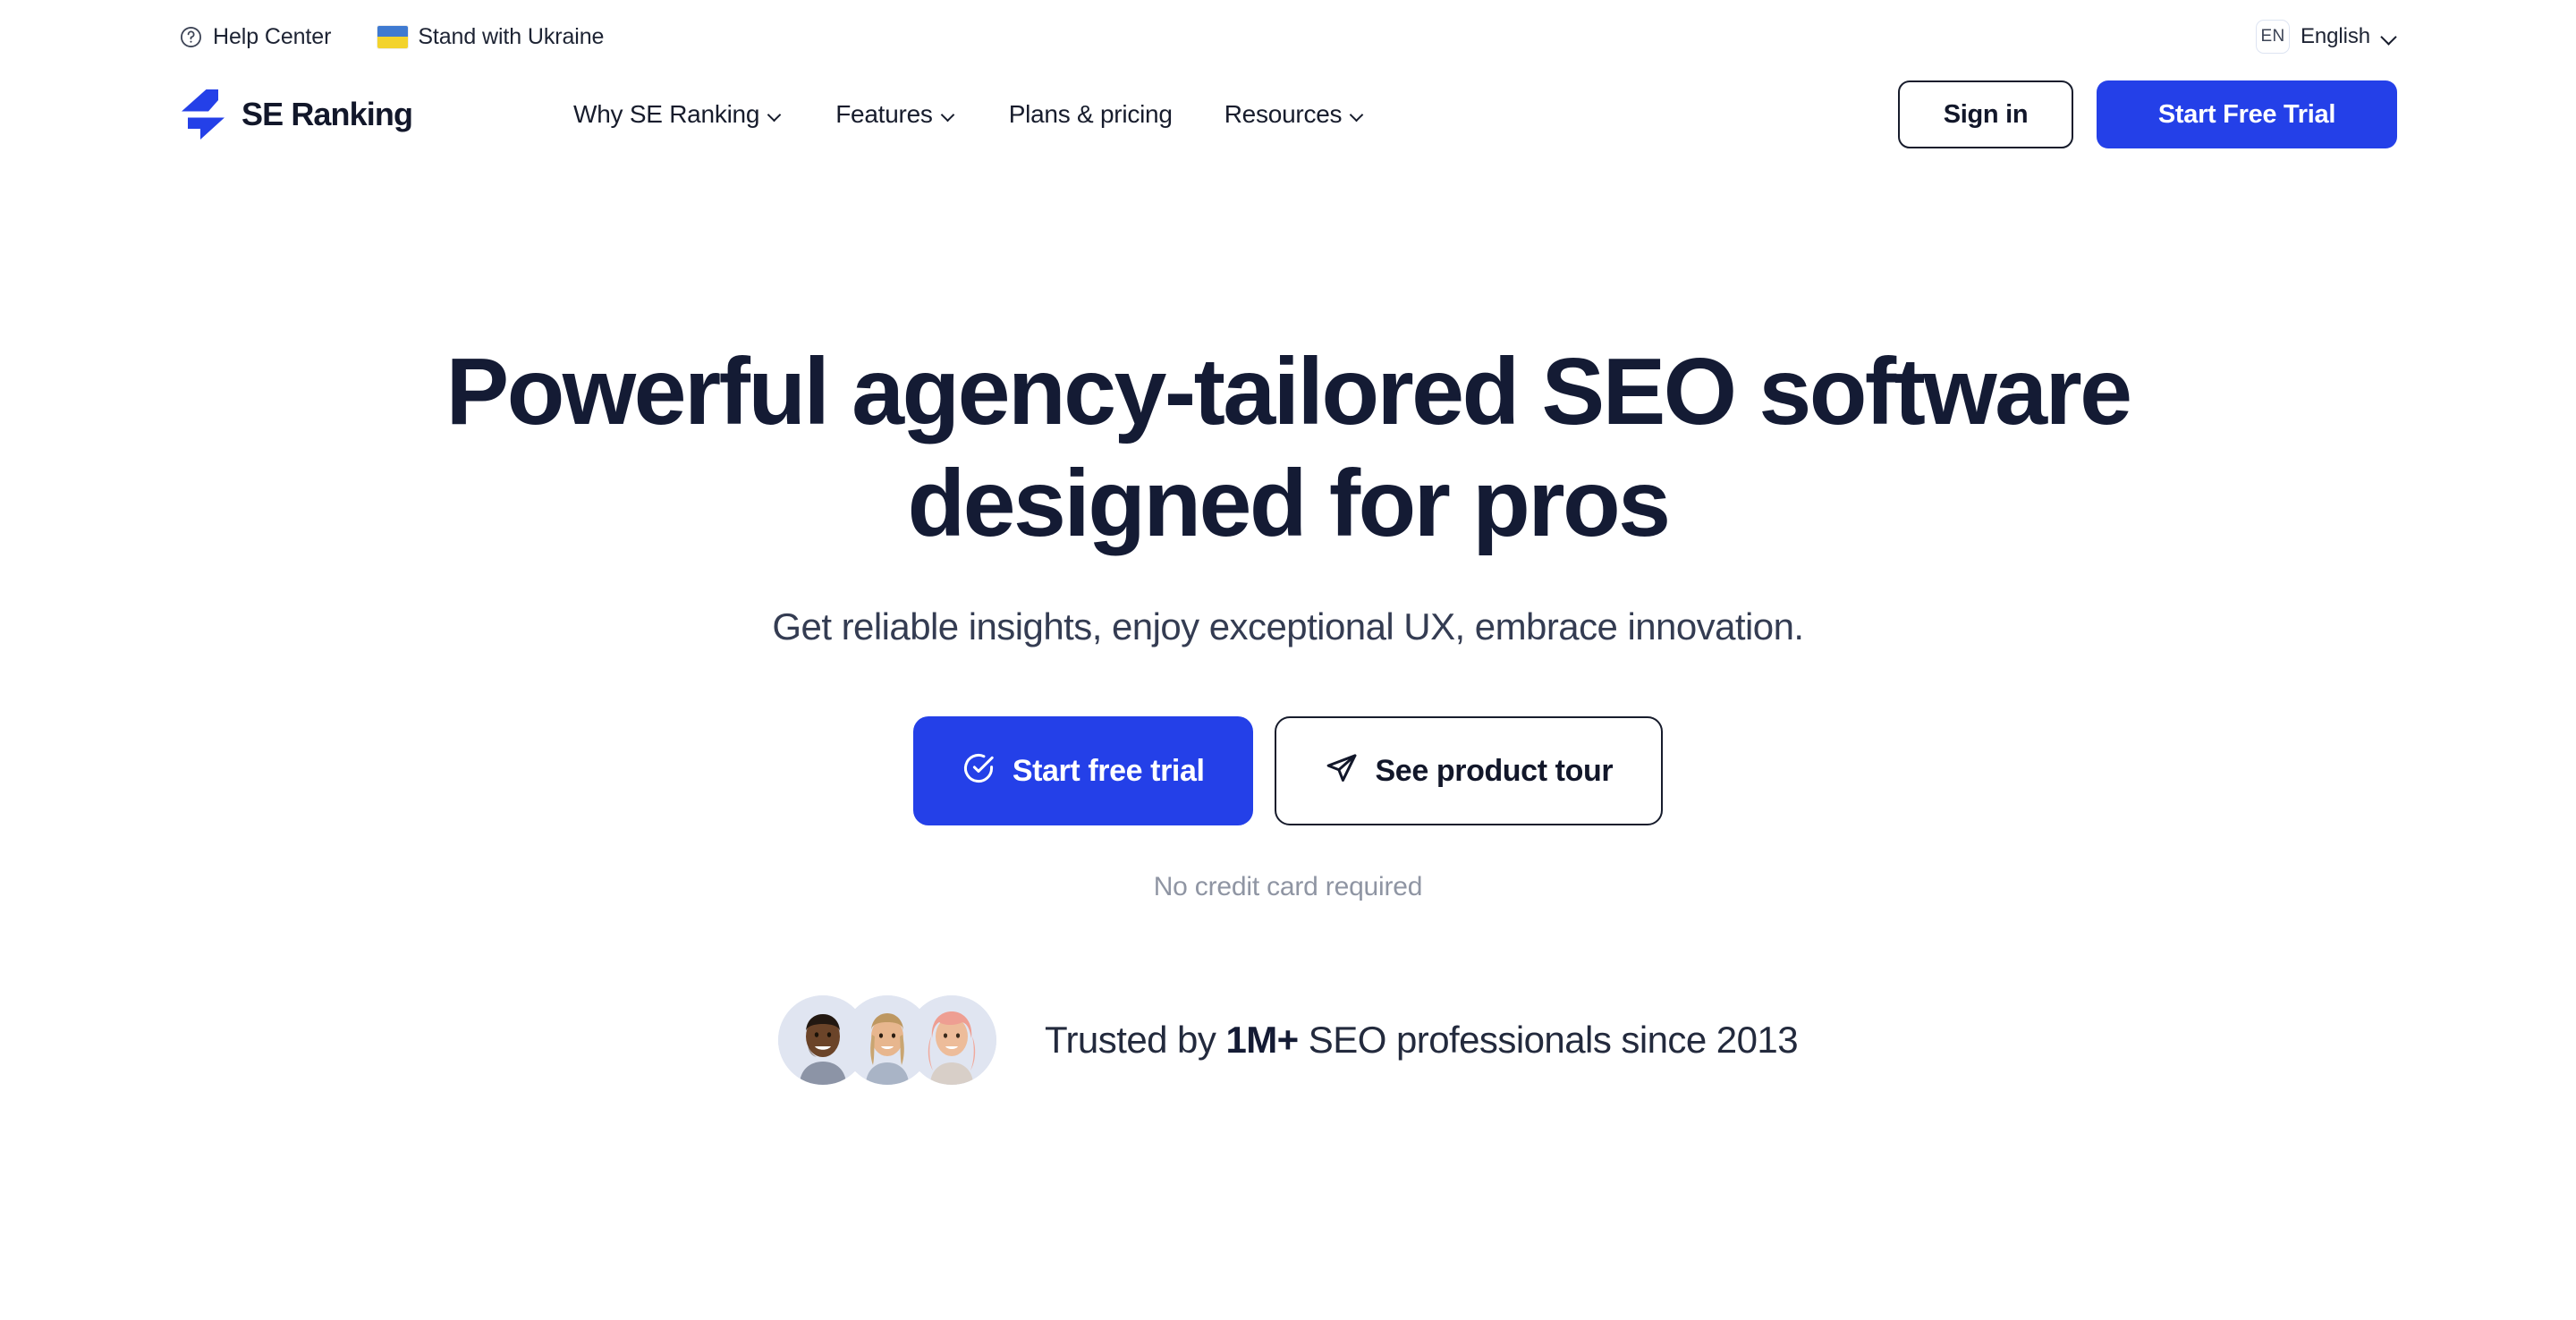 This screenshot has height=1320, width=2576. What do you see at coordinates (1548, 1039) in the screenshot?
I see `trust-suffix: SEO professionals since 2013` at bounding box center [1548, 1039].